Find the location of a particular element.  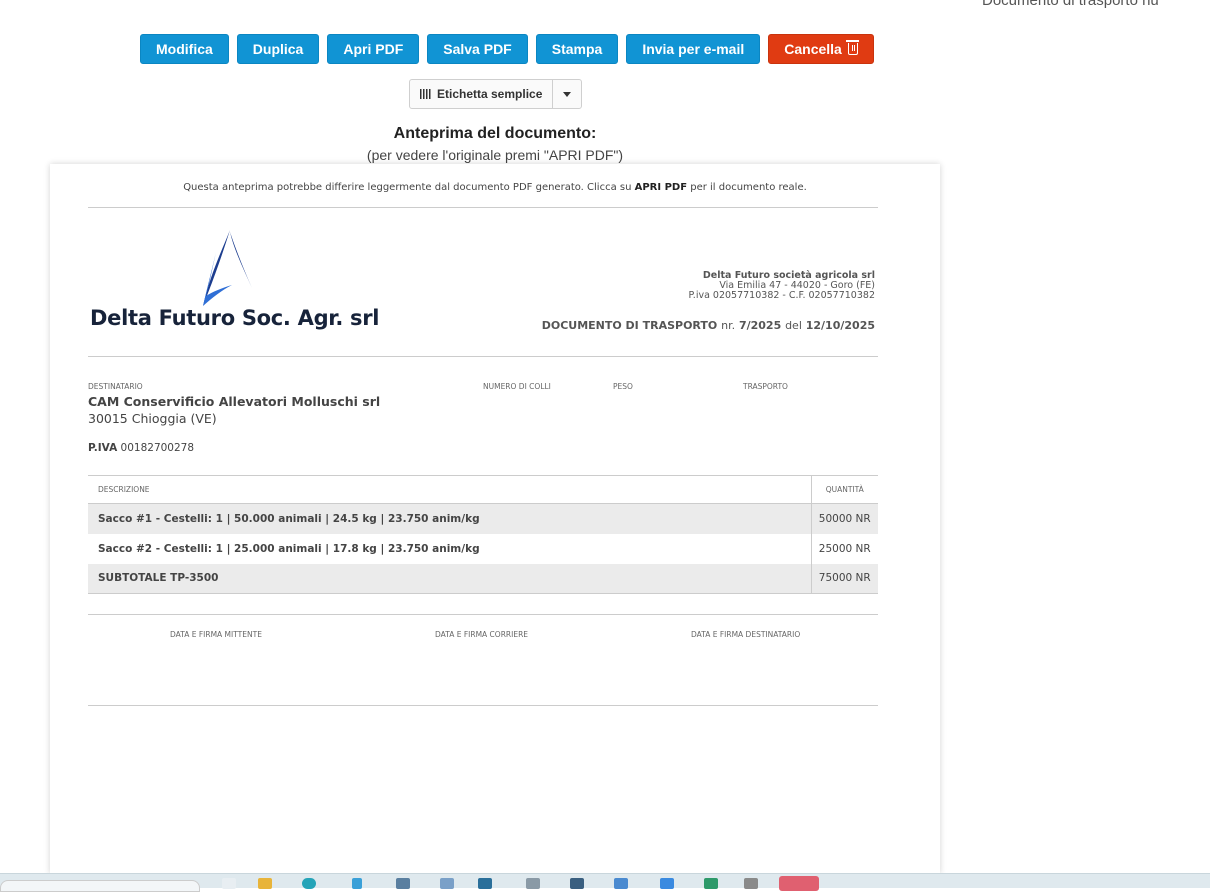

preview-title: Anteprima del documento: is located at coordinates (495, 133).